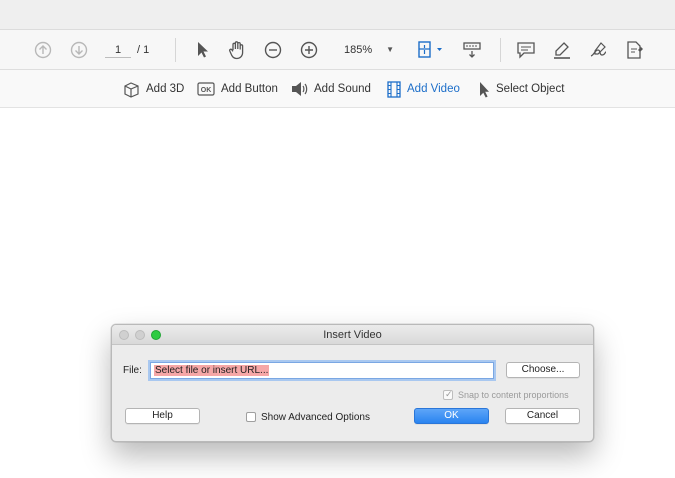 The image size is (675, 478). I want to click on snap-proportions-option: Snap to content proportions, so click(506, 395).